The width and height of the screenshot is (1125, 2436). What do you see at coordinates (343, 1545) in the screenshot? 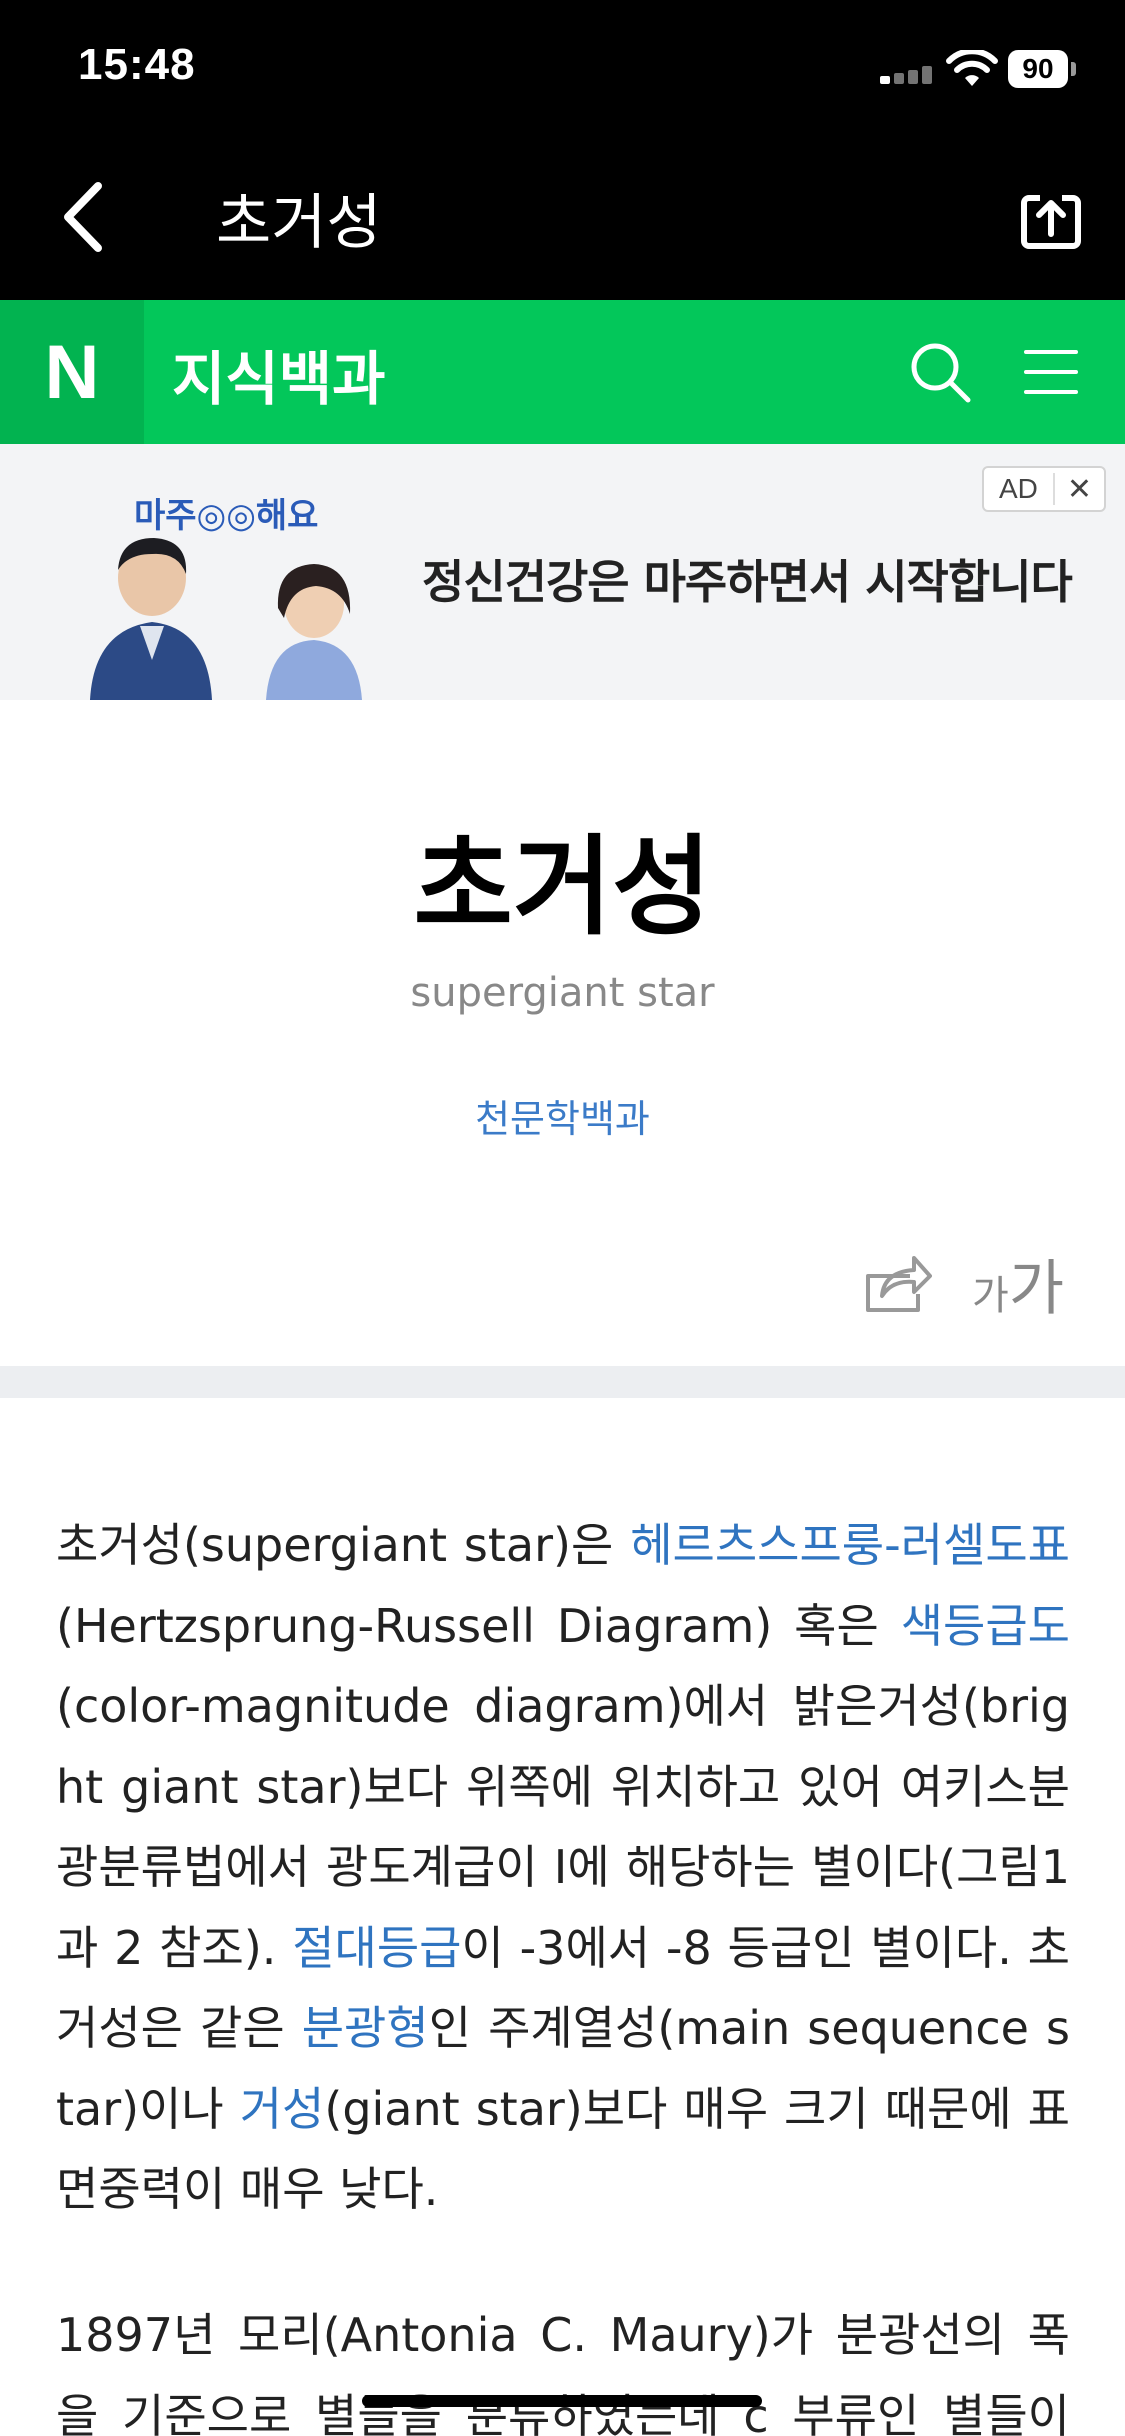
I see `text-segment: 초거성(supergiant star)은` at bounding box center [343, 1545].